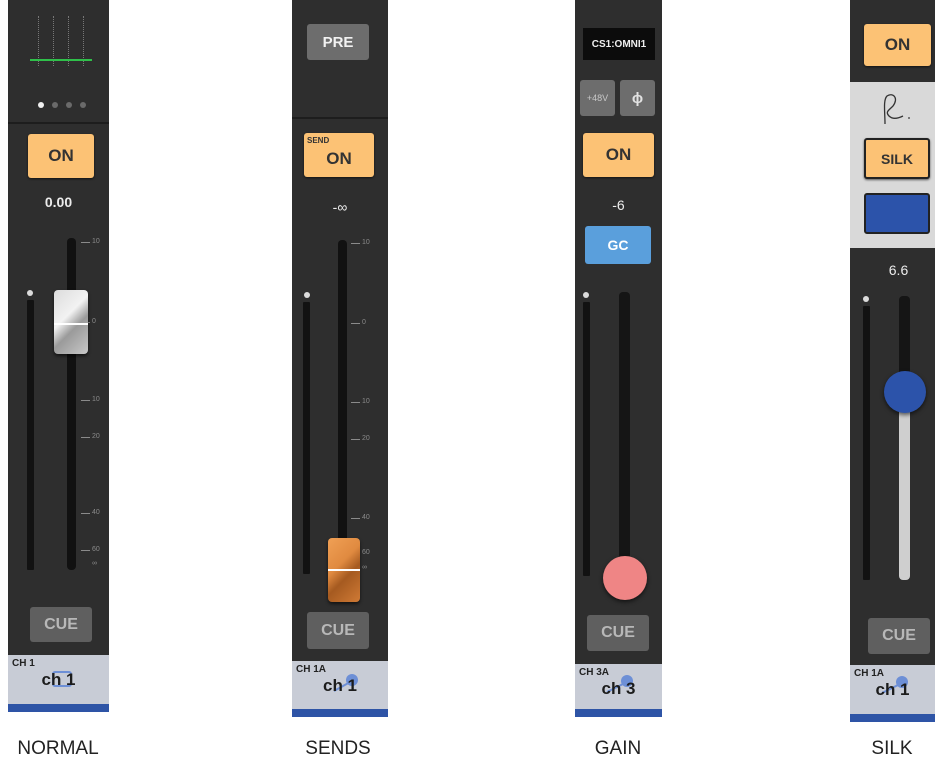 This screenshot has width=935, height=762. What do you see at coordinates (904, 487) in the screenshot?
I see `silk-slider-track-fill` at bounding box center [904, 487].